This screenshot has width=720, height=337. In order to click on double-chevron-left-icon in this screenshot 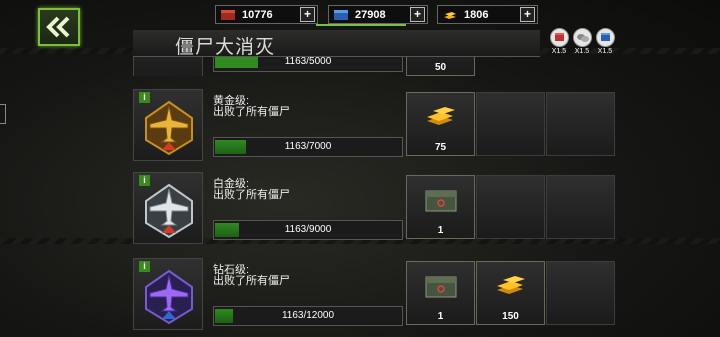, I will do `click(58, 27)`.